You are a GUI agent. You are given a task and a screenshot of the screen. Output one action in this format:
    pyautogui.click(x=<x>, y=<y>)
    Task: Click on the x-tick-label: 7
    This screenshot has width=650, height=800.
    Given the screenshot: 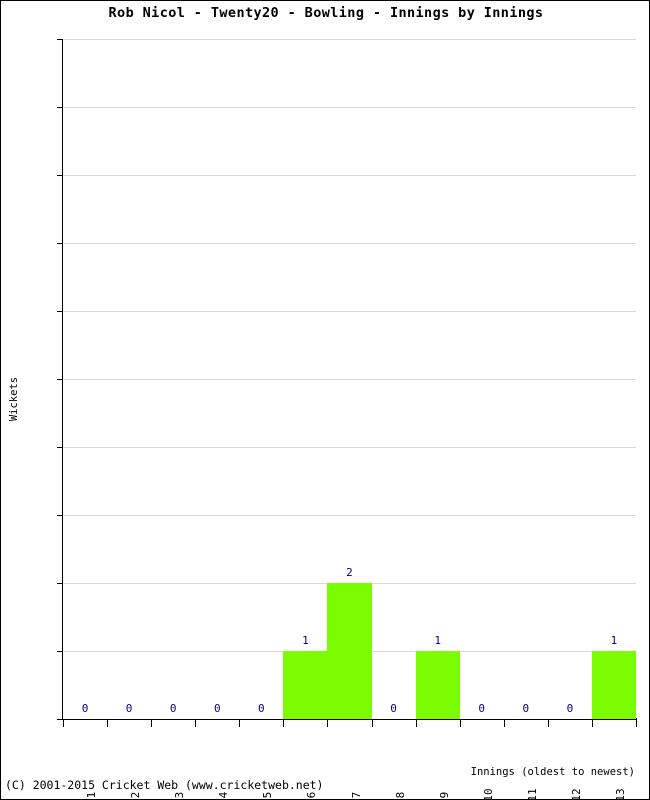 What is the action you would take?
    pyautogui.click(x=356, y=795)
    